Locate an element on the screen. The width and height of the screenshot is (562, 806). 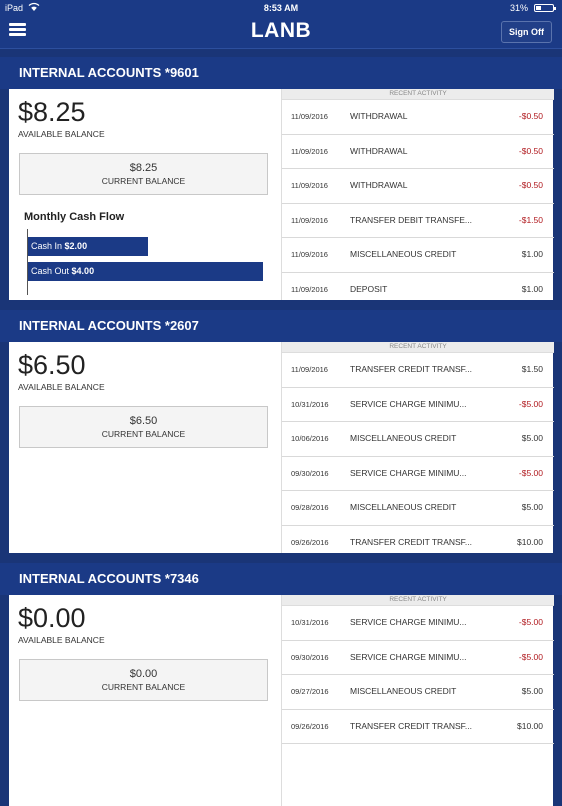
current-balance-box: $0.00 CURRENT BALANCE is located at coordinates (143, 680).